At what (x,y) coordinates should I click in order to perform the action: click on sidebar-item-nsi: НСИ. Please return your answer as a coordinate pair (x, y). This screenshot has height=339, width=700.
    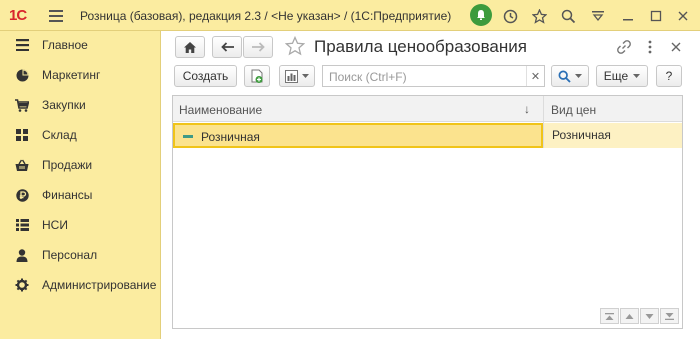
    Looking at the image, I should click on (80, 225).